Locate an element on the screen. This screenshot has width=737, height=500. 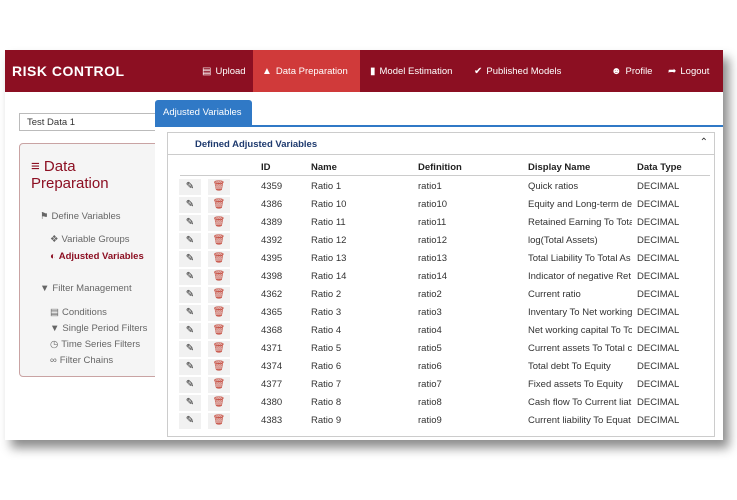
cell-name: Ratio 12 is located at coordinates (329, 240).